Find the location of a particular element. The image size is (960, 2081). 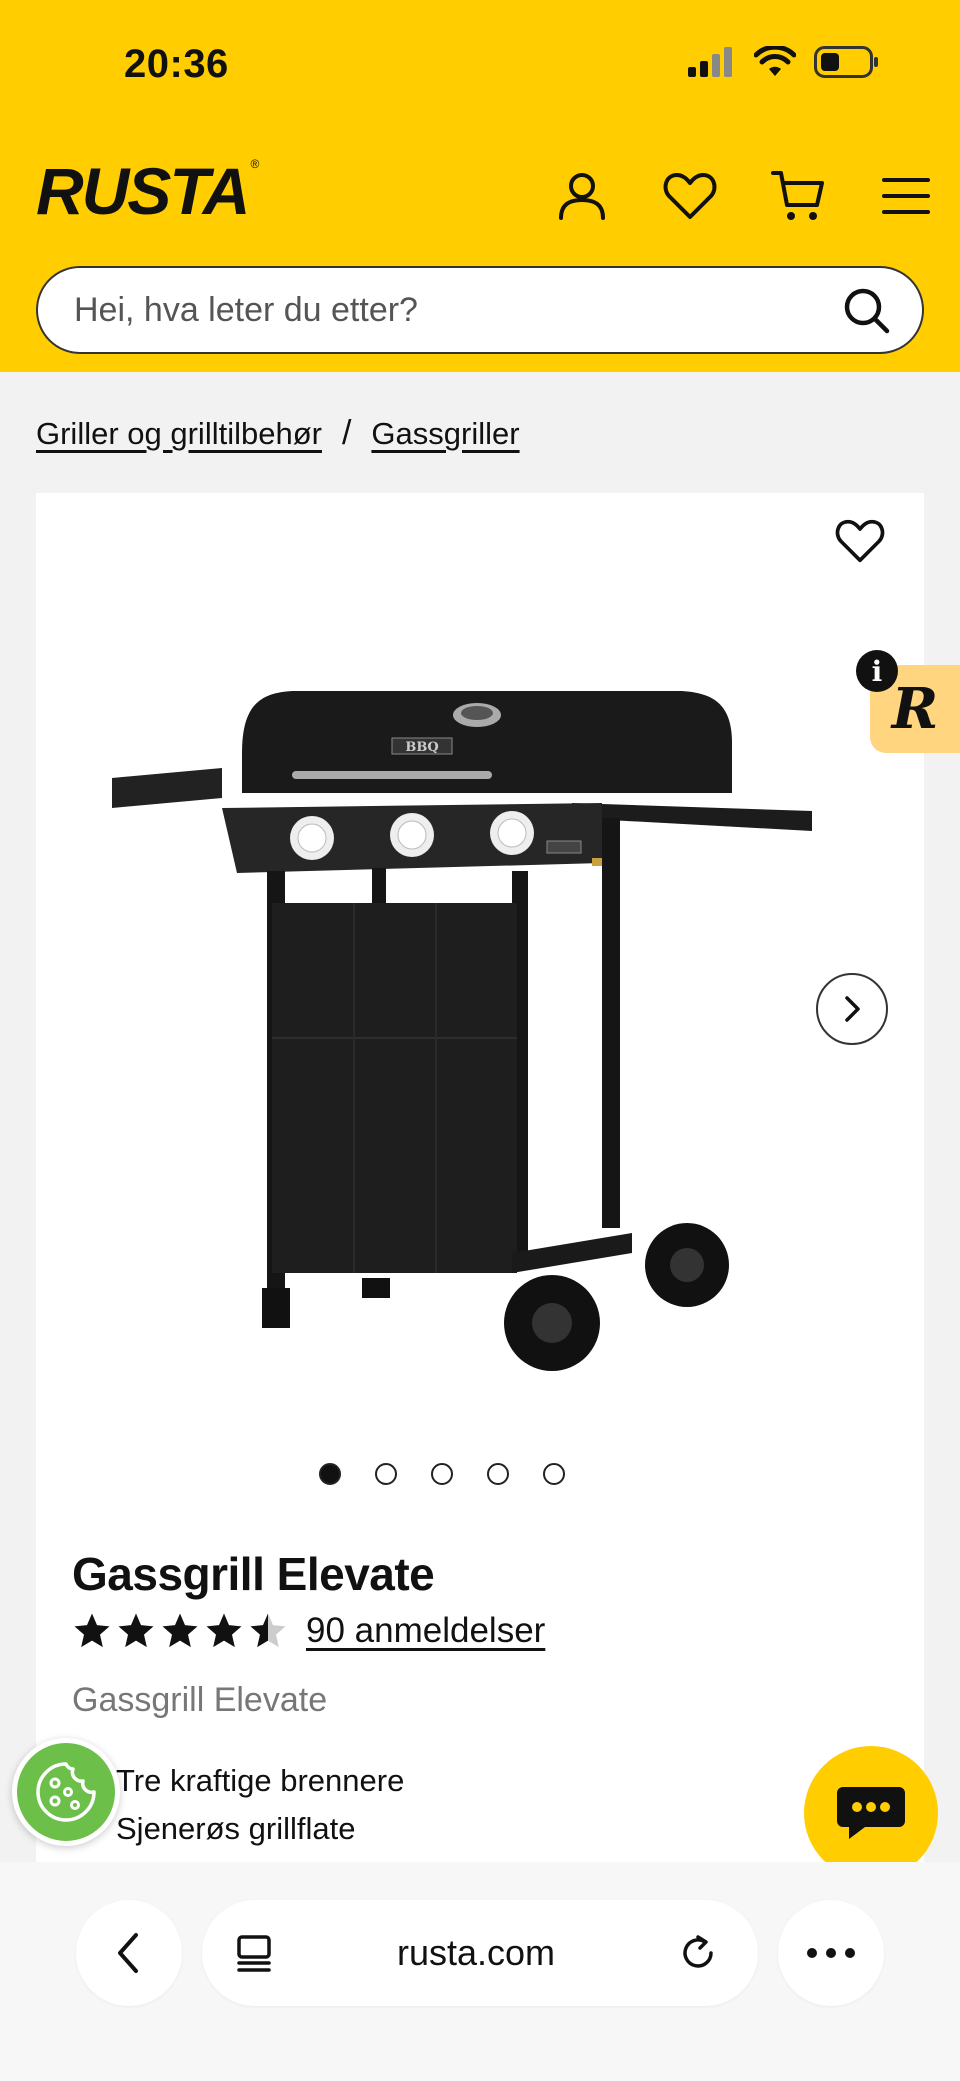

breadcrumb: Griller og grilltilbehør / Gassgriller is located at coordinates (278, 433).